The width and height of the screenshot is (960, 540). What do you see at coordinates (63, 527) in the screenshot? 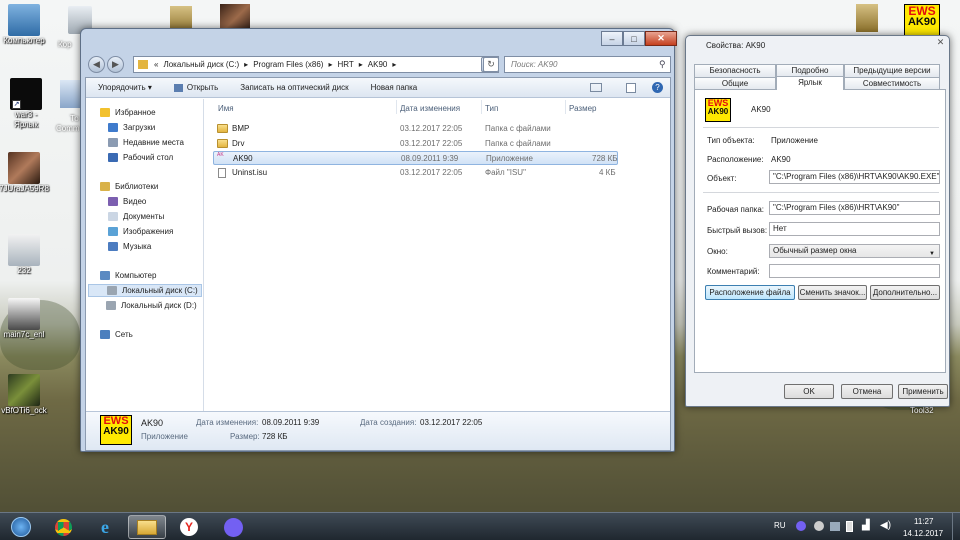
I see `taskbar-chrome` at bounding box center [63, 527].